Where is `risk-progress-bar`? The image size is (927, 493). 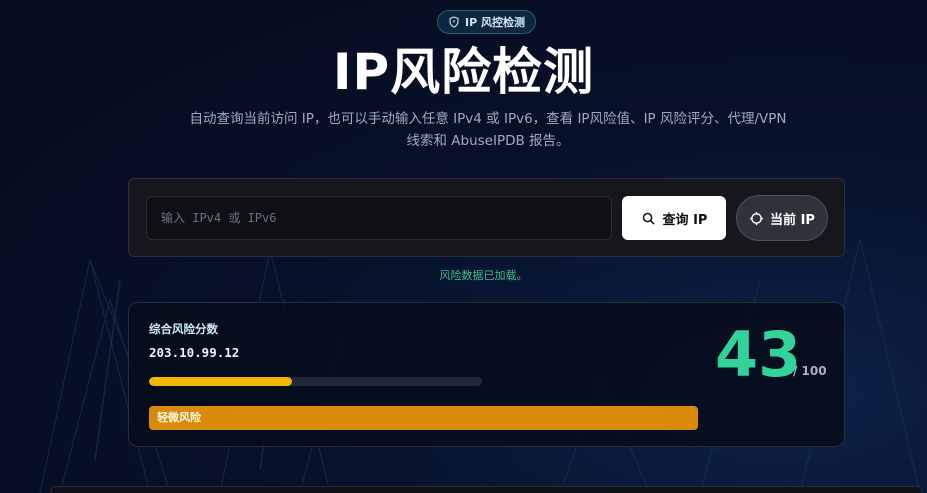
risk-progress-bar is located at coordinates (315, 381).